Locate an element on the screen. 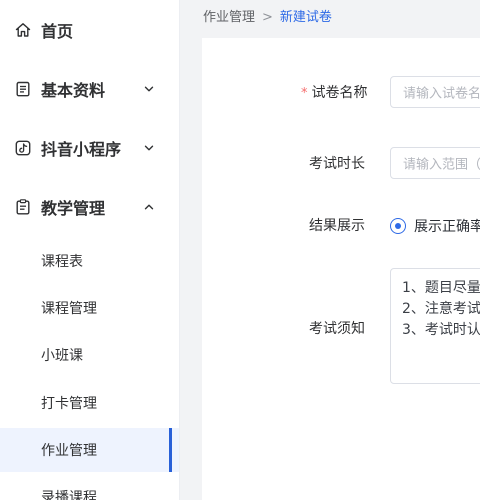 This screenshot has height=500, width=480. breadcrumb-current: 新建试卷 is located at coordinates (305, 17).